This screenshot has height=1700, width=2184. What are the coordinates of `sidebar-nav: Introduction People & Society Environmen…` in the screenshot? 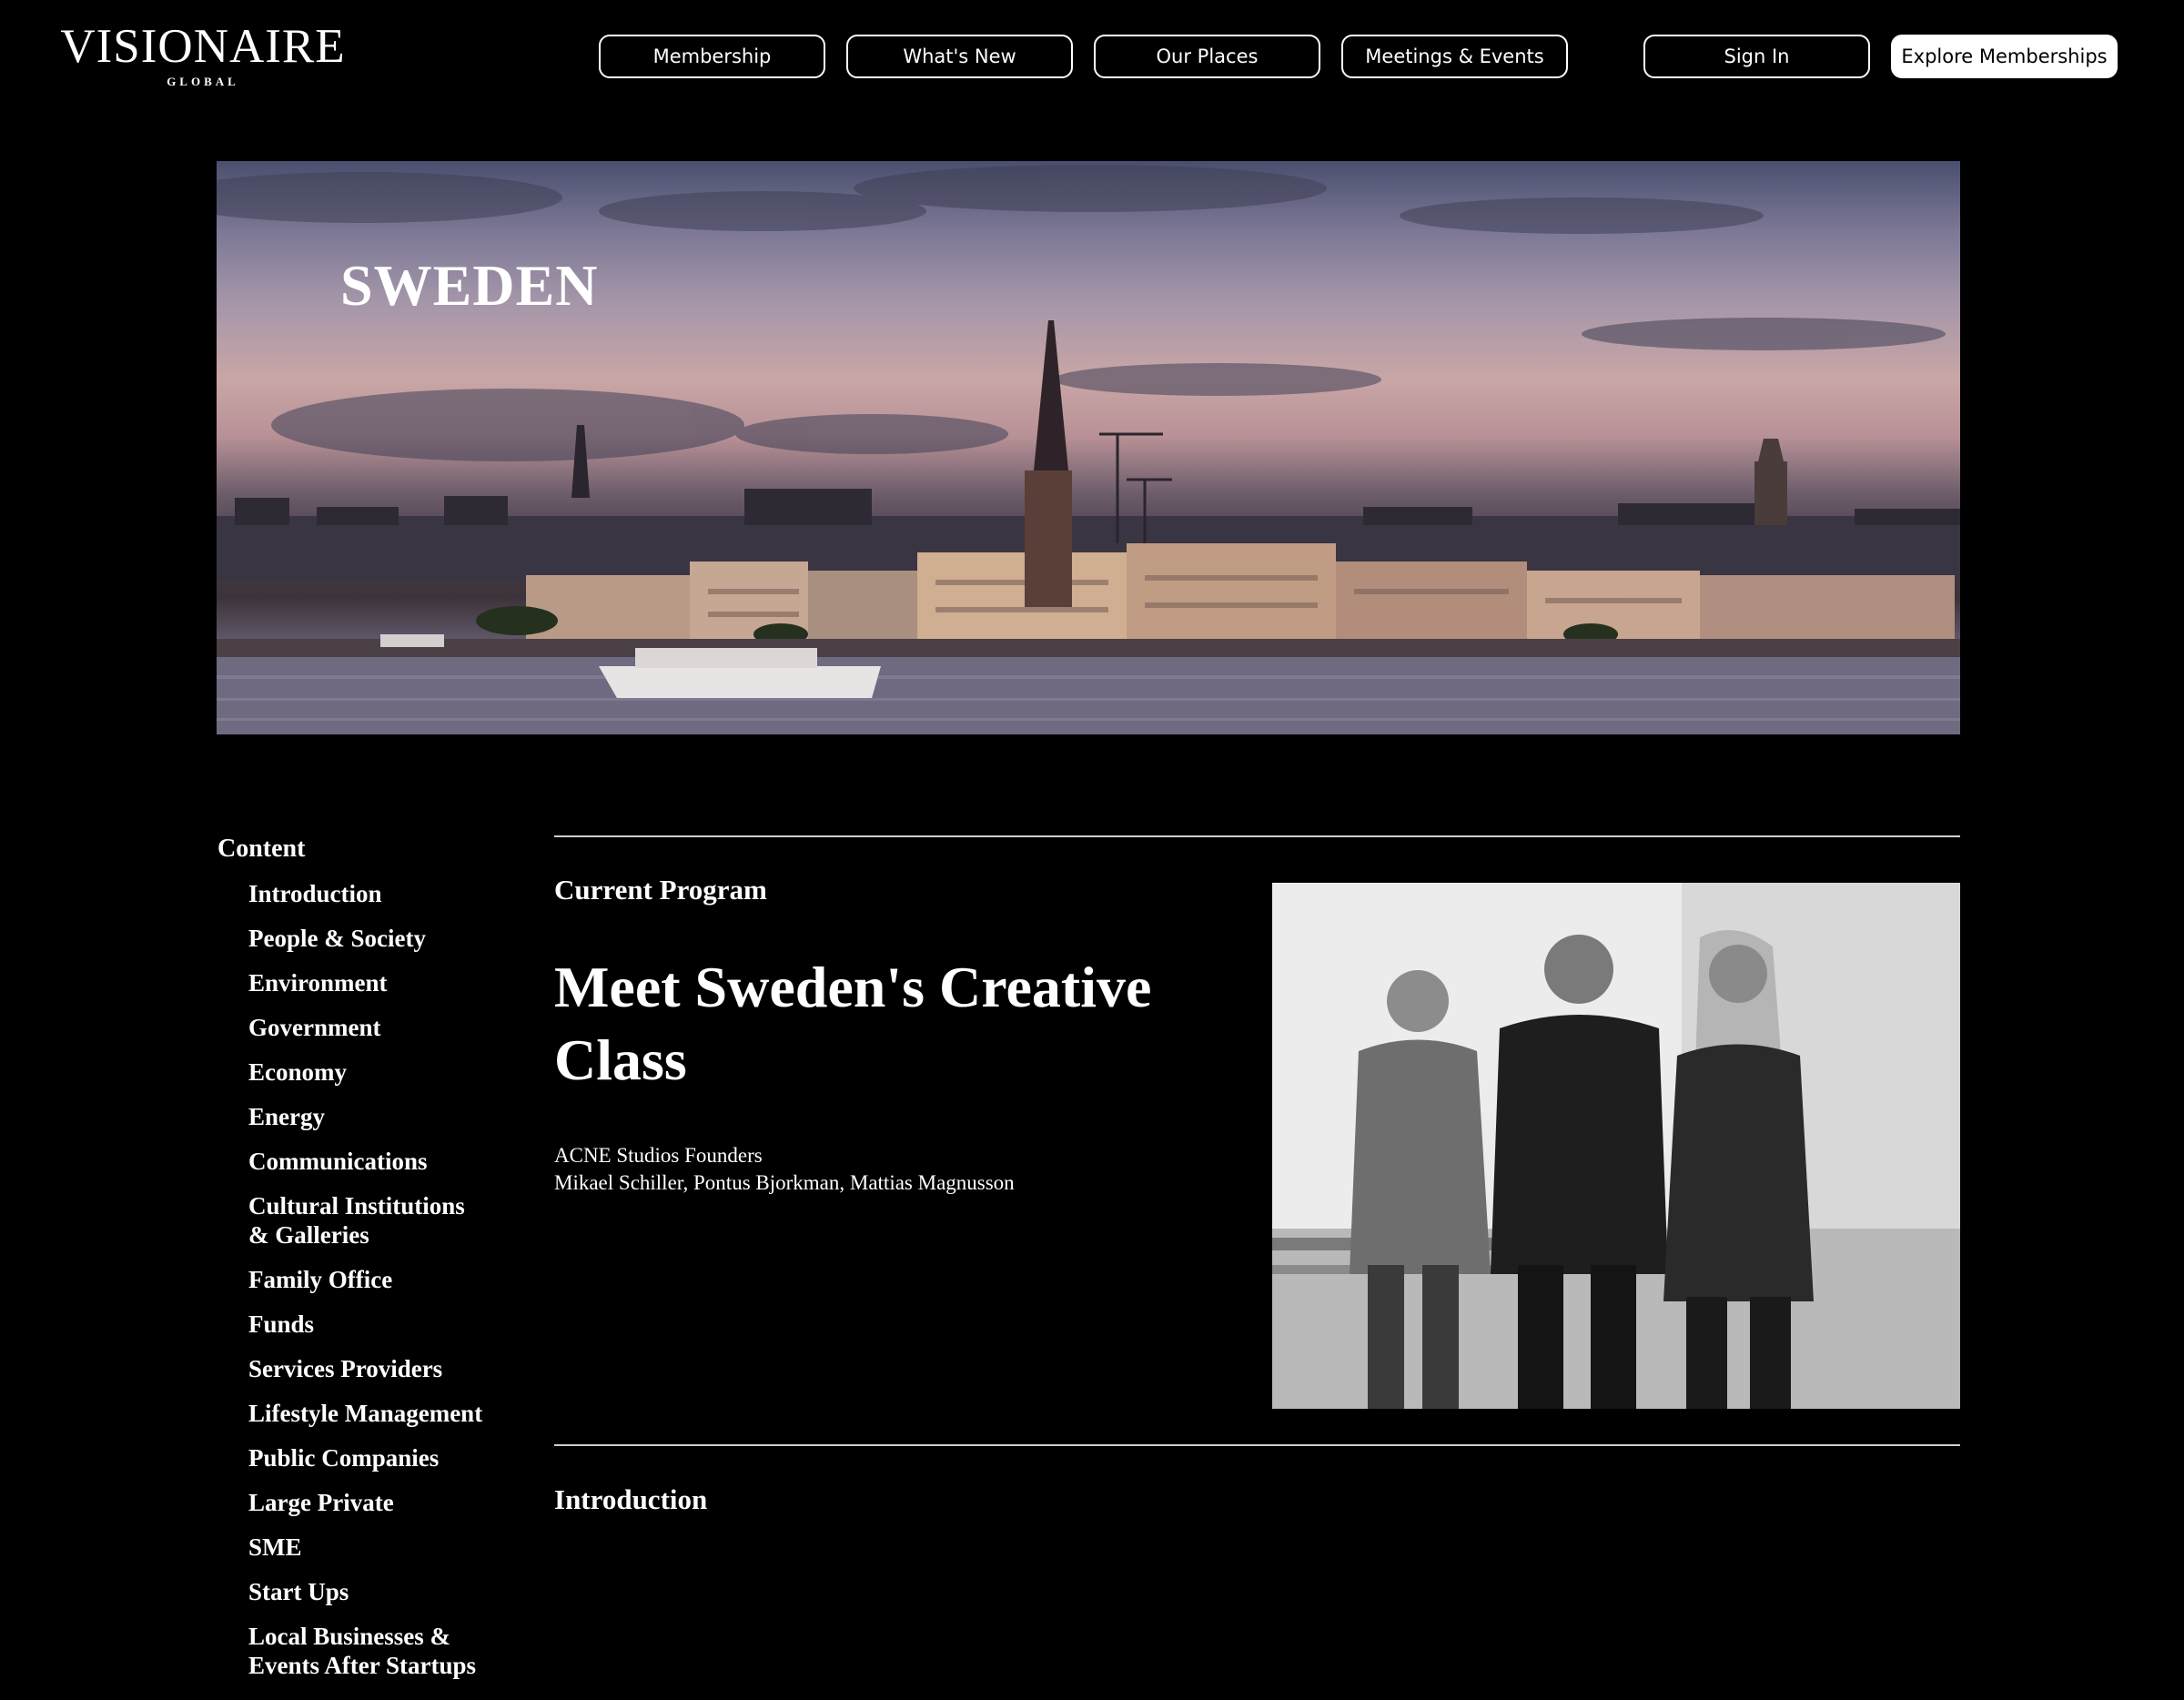 It's located at (385, 1287).